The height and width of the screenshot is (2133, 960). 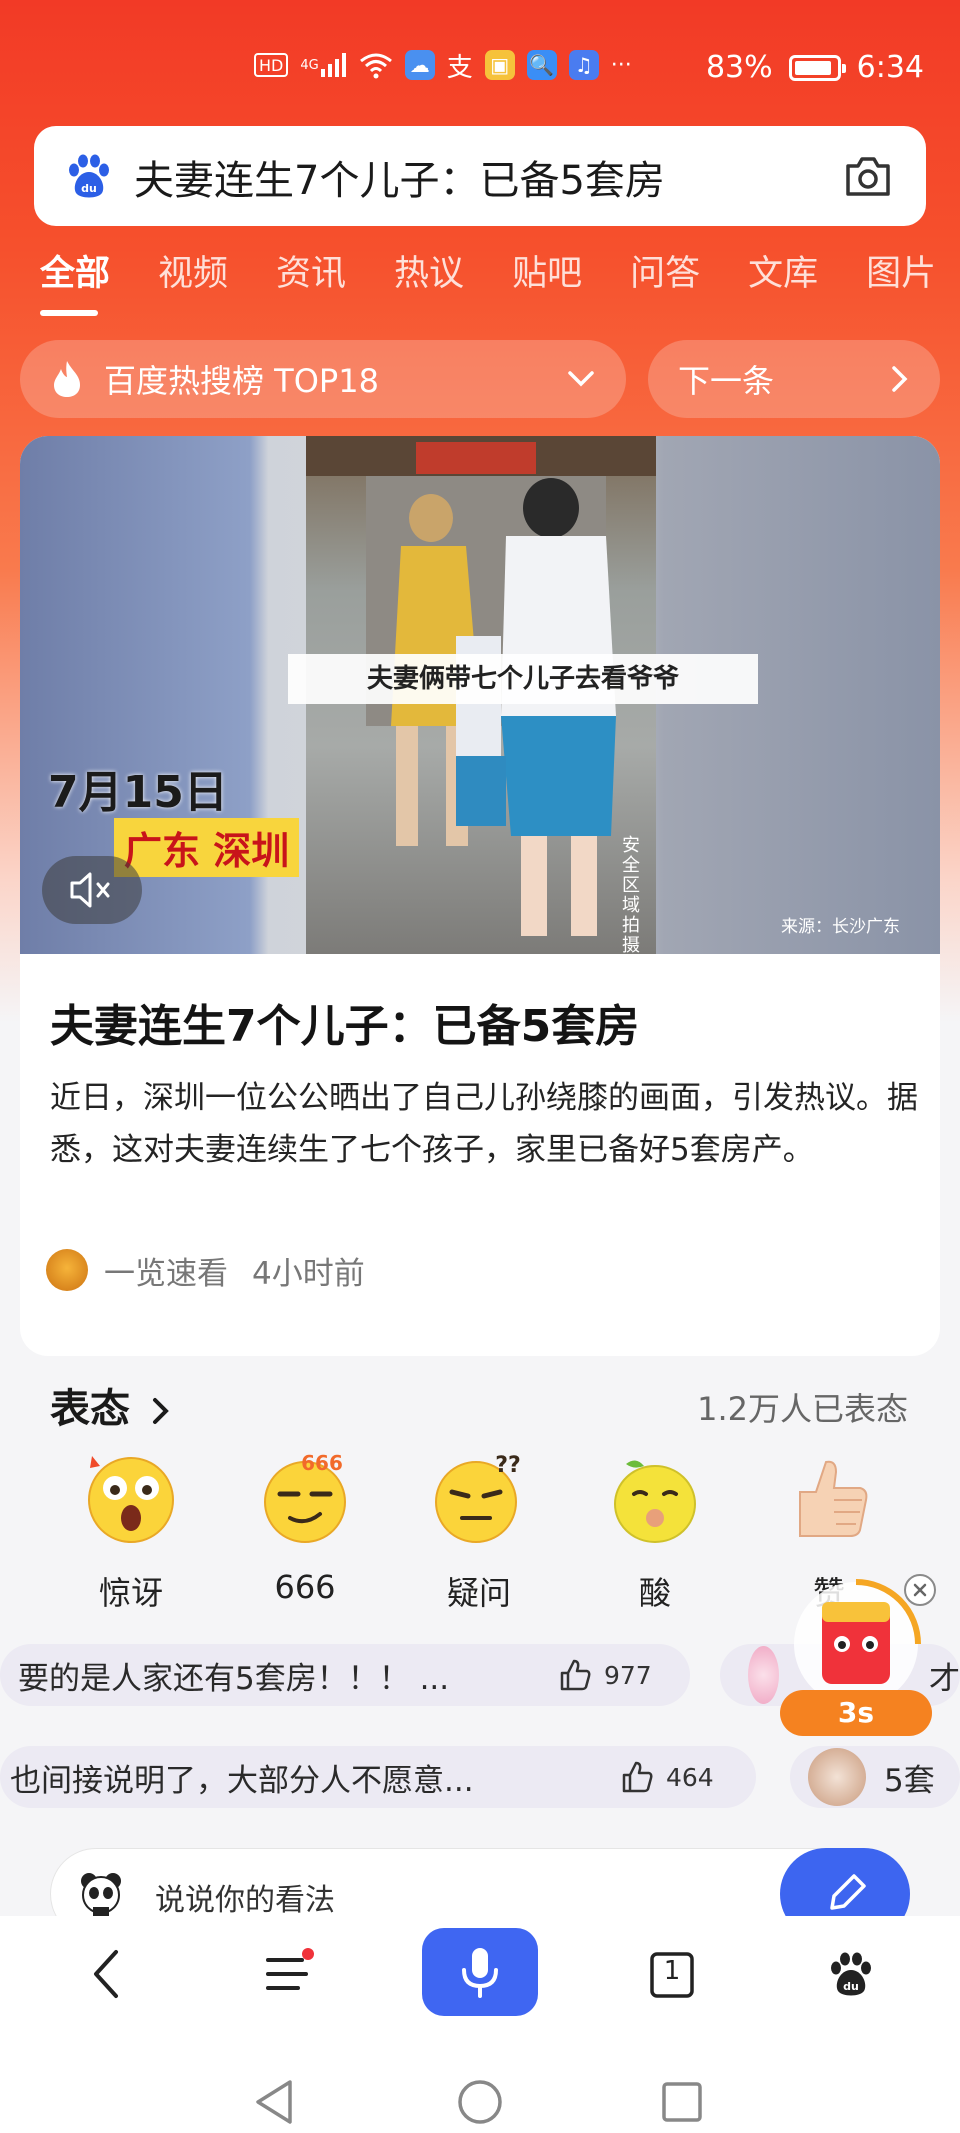 What do you see at coordinates (739, 67) in the screenshot?
I see `battery-percent: 83%` at bounding box center [739, 67].